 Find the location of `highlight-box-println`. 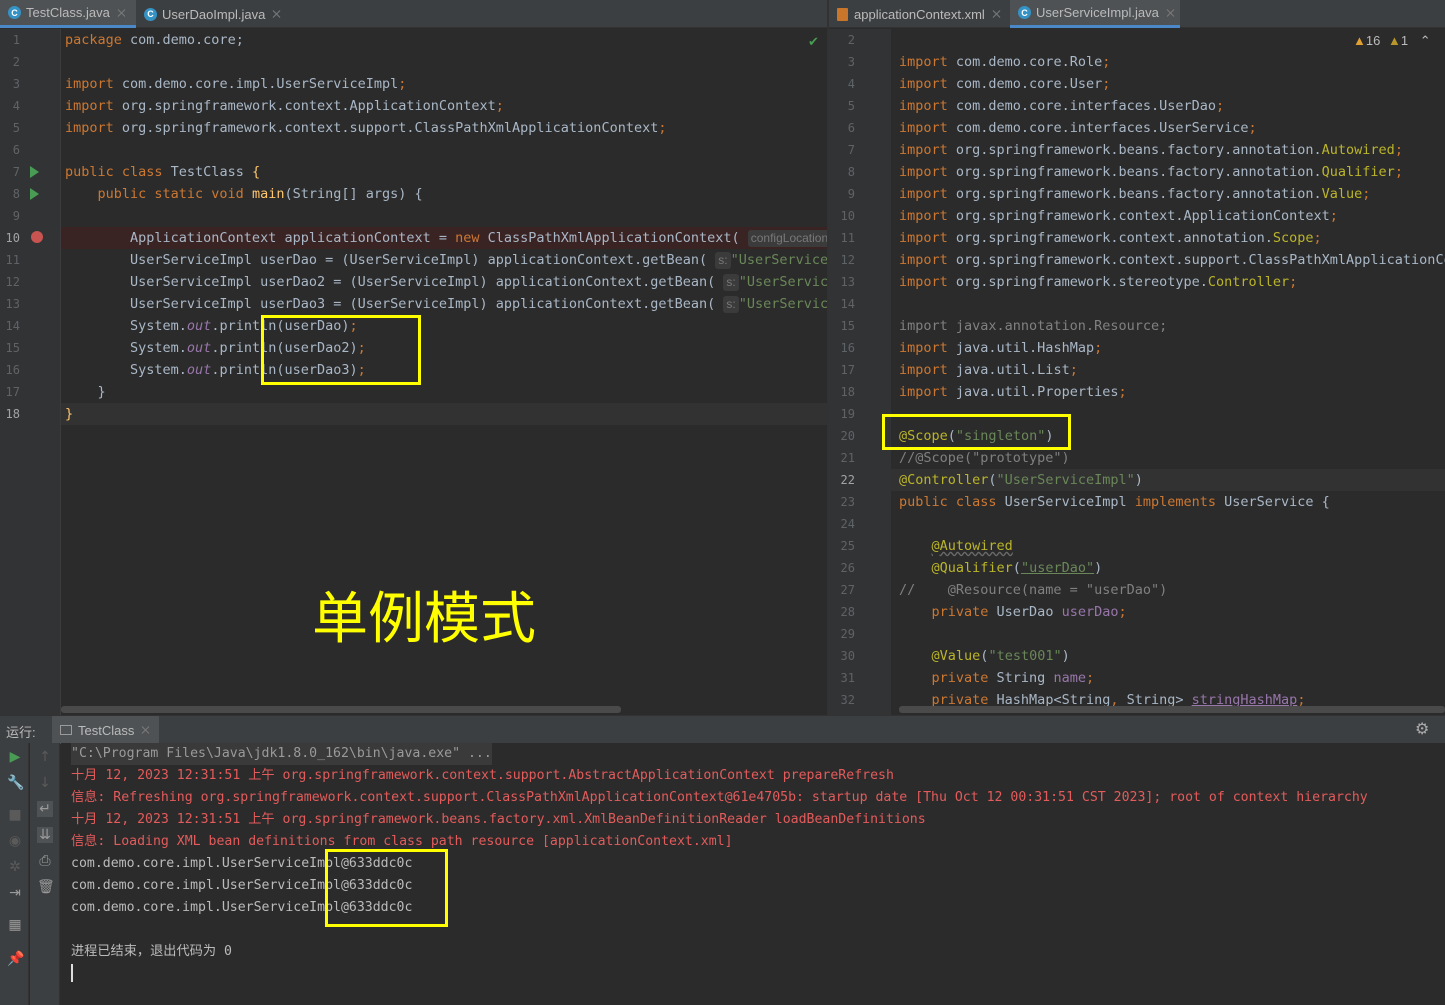

highlight-box-println is located at coordinates (341, 350).